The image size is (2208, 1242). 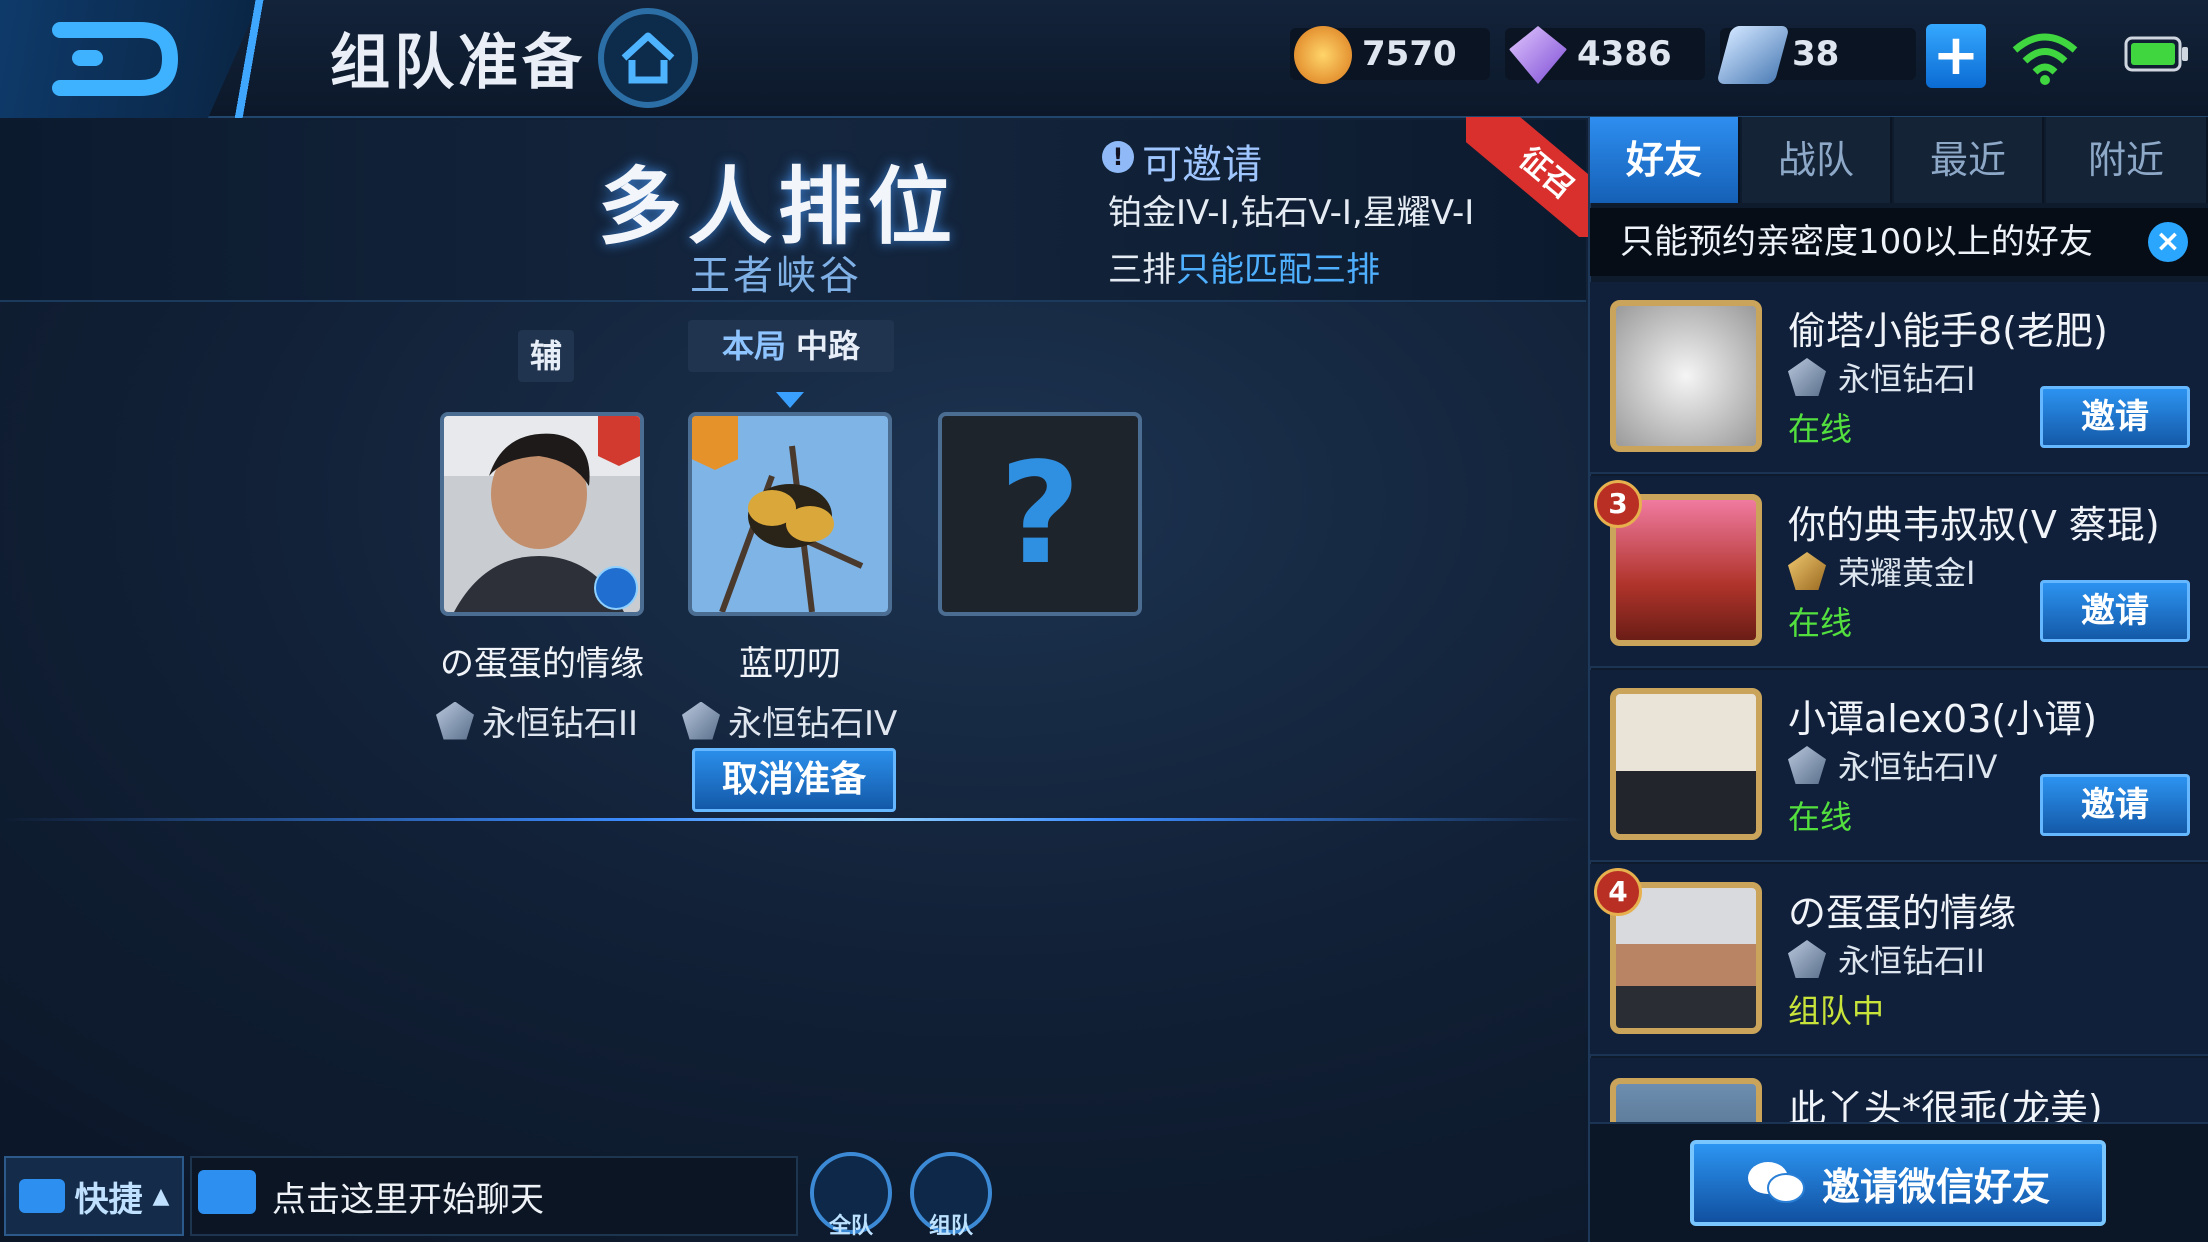 What do you see at coordinates (458, 63) in the screenshot?
I see `page-title: 组队准备` at bounding box center [458, 63].